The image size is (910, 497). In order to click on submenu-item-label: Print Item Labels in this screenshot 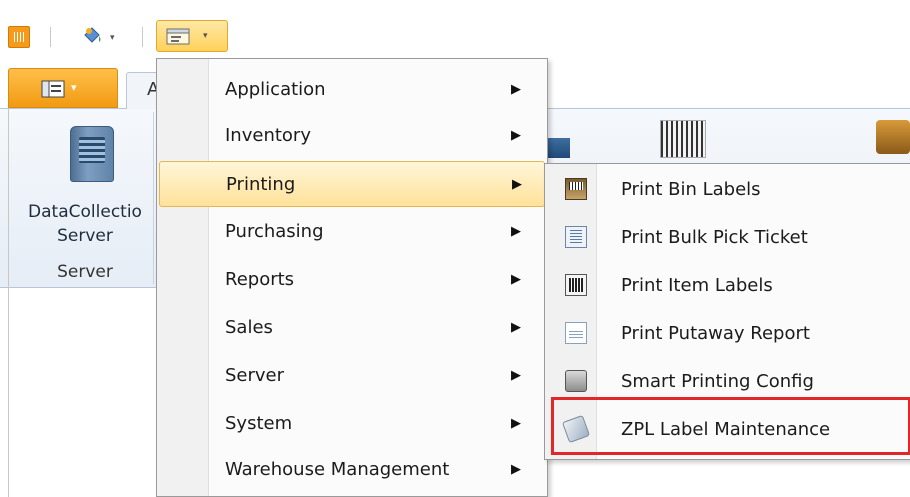, I will do `click(697, 285)`.